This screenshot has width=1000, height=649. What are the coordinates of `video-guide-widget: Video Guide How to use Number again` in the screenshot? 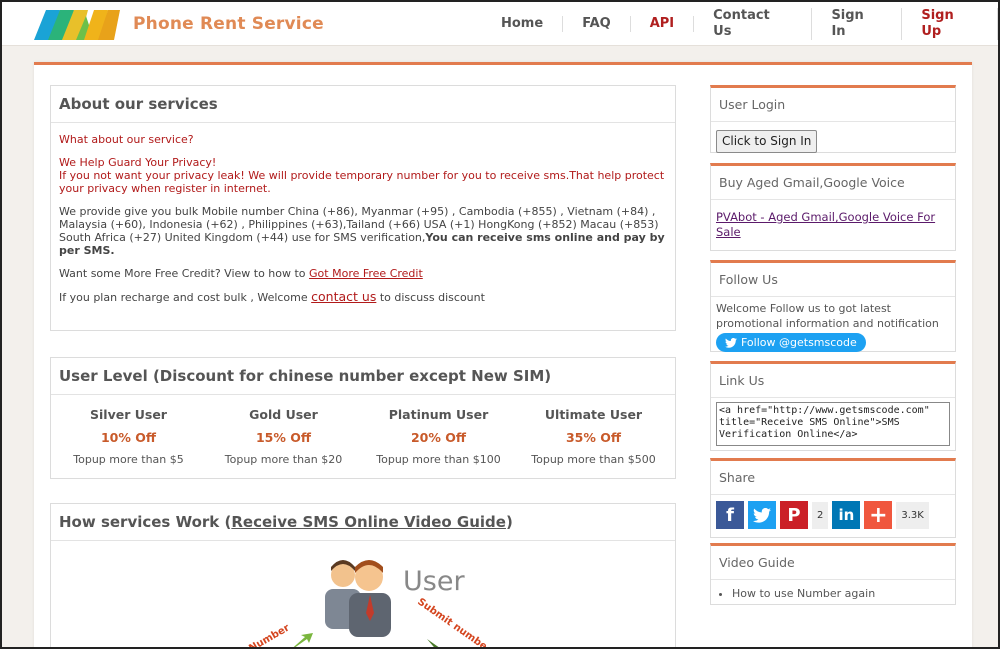 It's located at (833, 574).